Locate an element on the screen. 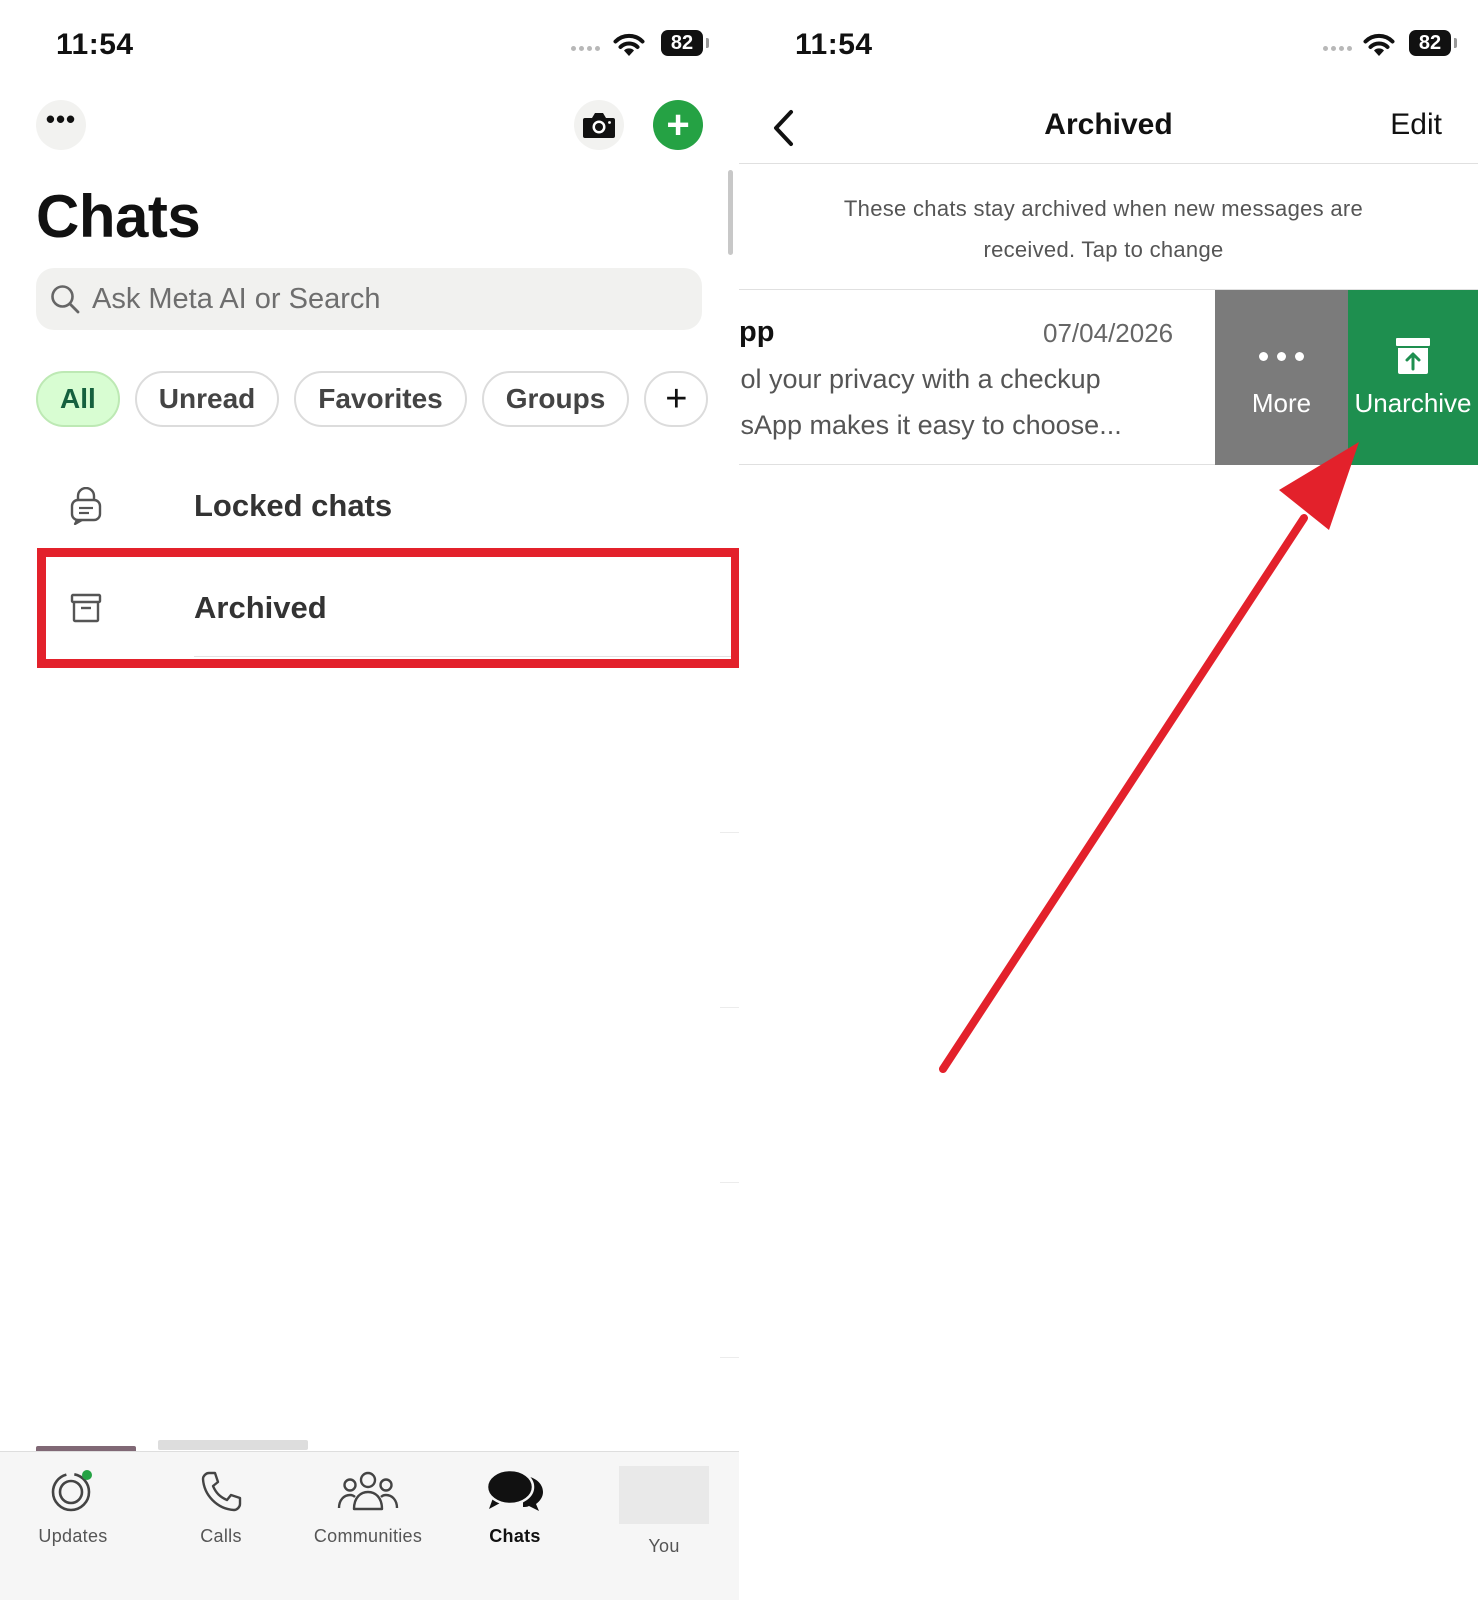 The height and width of the screenshot is (1600, 1478). tab-communities-label: Communities is located at coordinates (368, 1536).